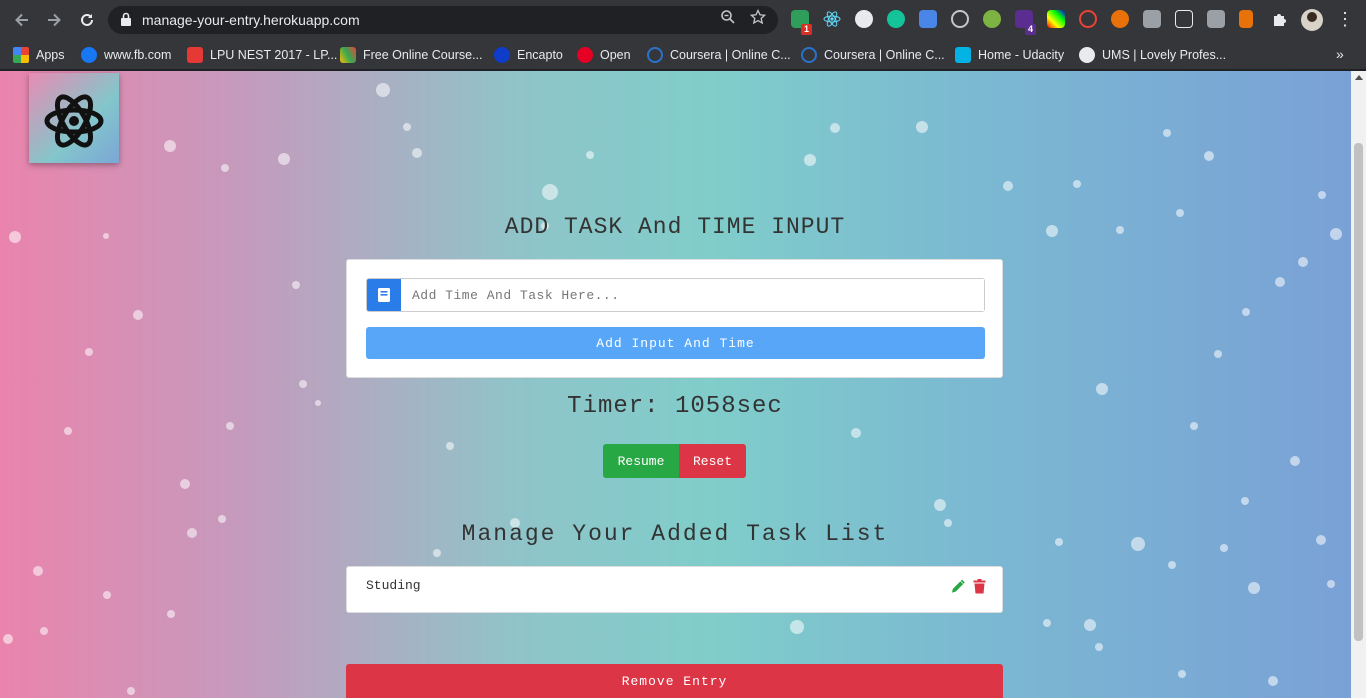  What do you see at coordinates (728, 19) in the screenshot?
I see `zoom-icon` at bounding box center [728, 19].